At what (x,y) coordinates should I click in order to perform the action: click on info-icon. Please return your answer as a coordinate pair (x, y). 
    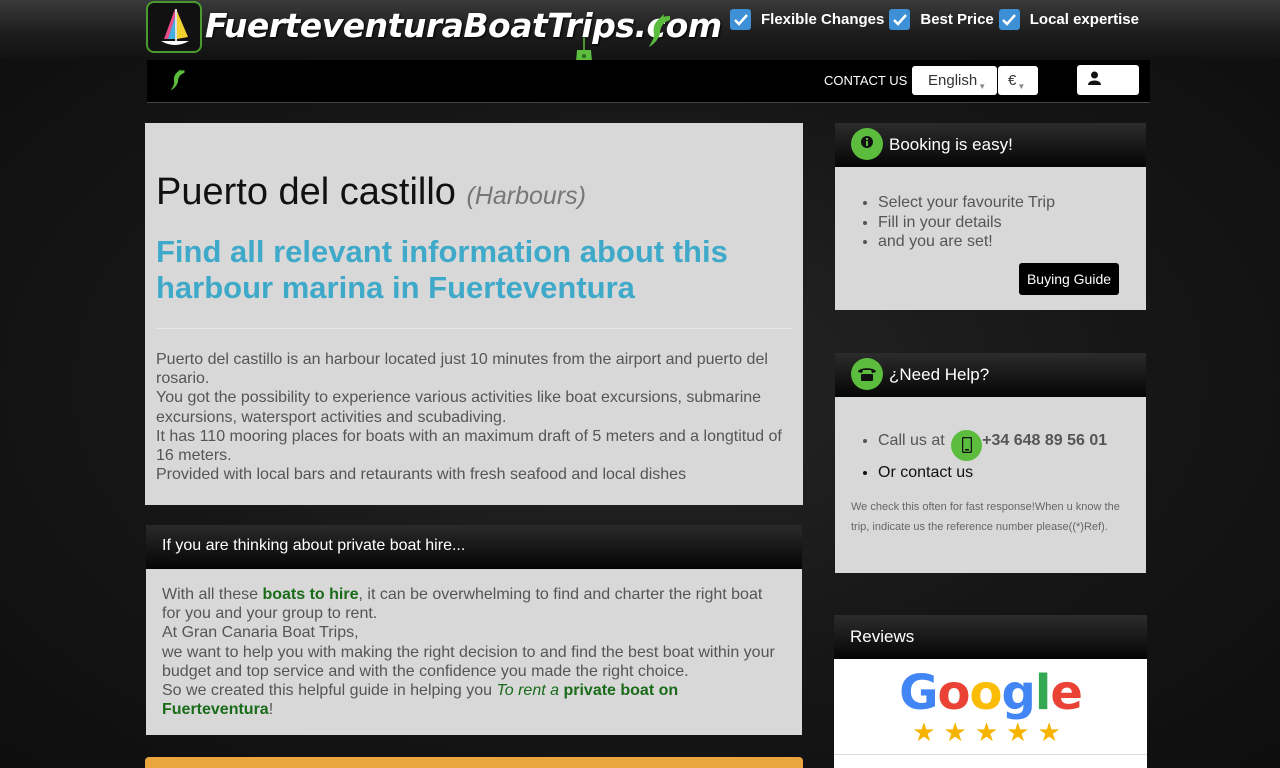
    Looking at the image, I should click on (867, 144).